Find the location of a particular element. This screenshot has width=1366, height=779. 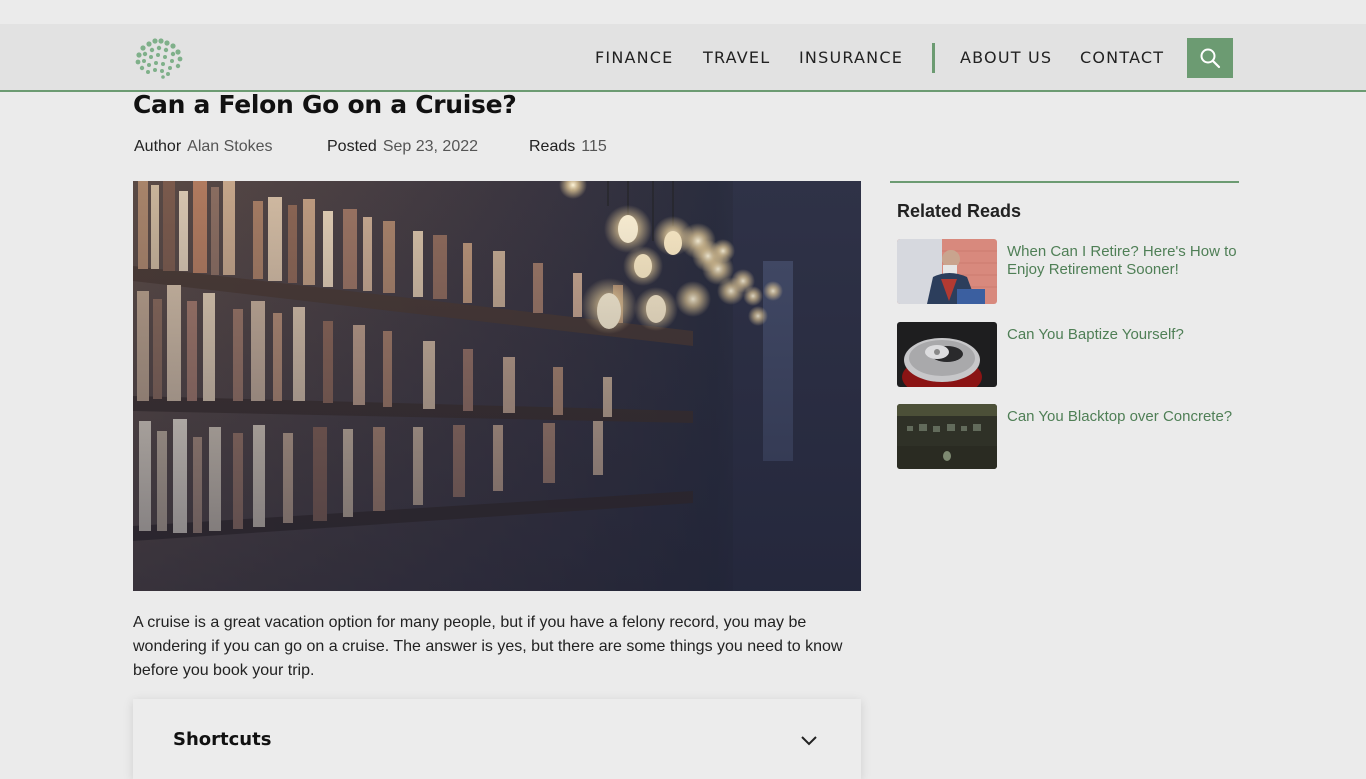

chevron-down-icon is located at coordinates (809, 740).